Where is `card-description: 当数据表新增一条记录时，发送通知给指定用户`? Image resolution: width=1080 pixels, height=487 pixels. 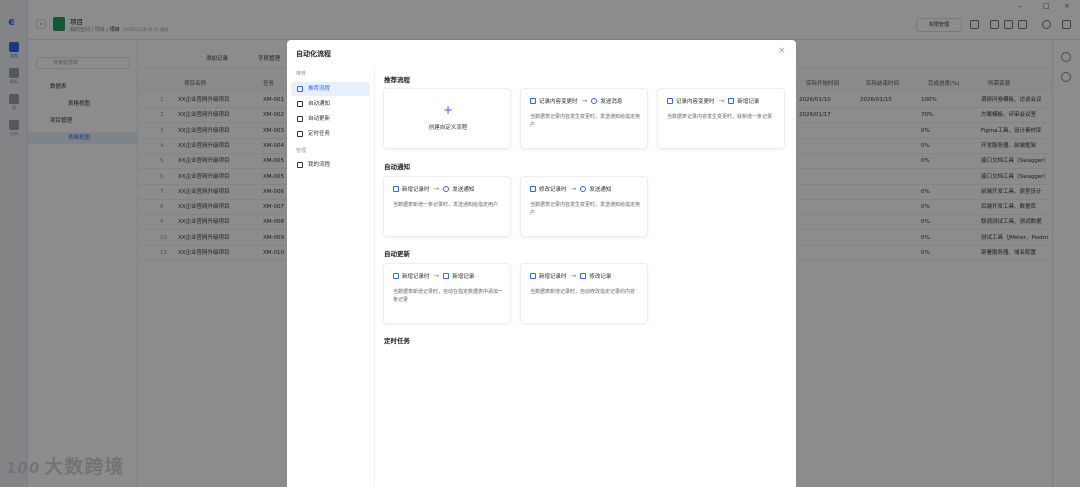 card-description: 当数据表新增一条记录时，发送通知给指定用户 is located at coordinates (446, 205).